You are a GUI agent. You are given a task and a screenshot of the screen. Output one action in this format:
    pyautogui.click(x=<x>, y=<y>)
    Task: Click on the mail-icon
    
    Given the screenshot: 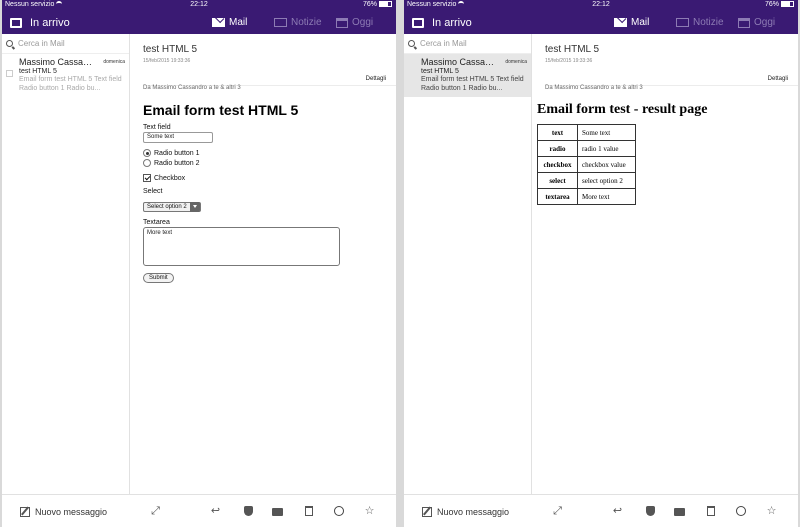 What is the action you would take?
    pyautogui.click(x=218, y=22)
    